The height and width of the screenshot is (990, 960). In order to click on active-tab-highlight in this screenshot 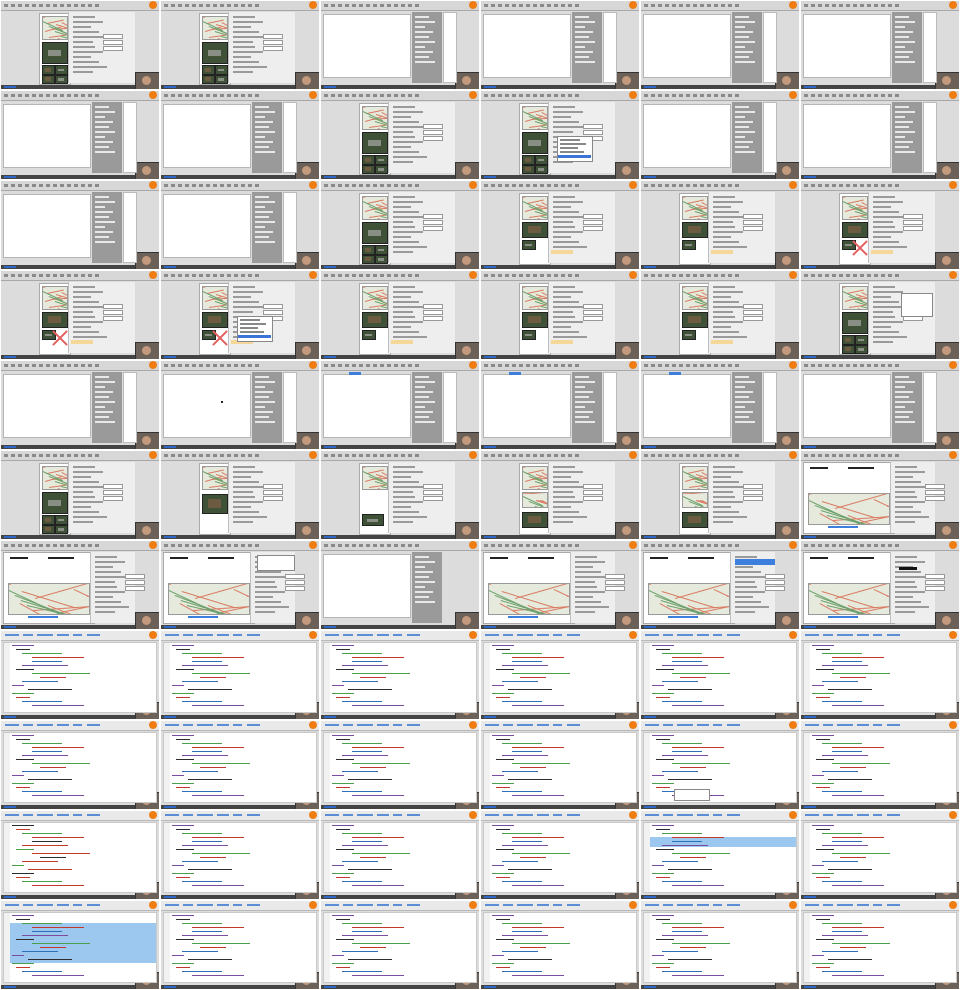, I will do `click(515, 373)`.